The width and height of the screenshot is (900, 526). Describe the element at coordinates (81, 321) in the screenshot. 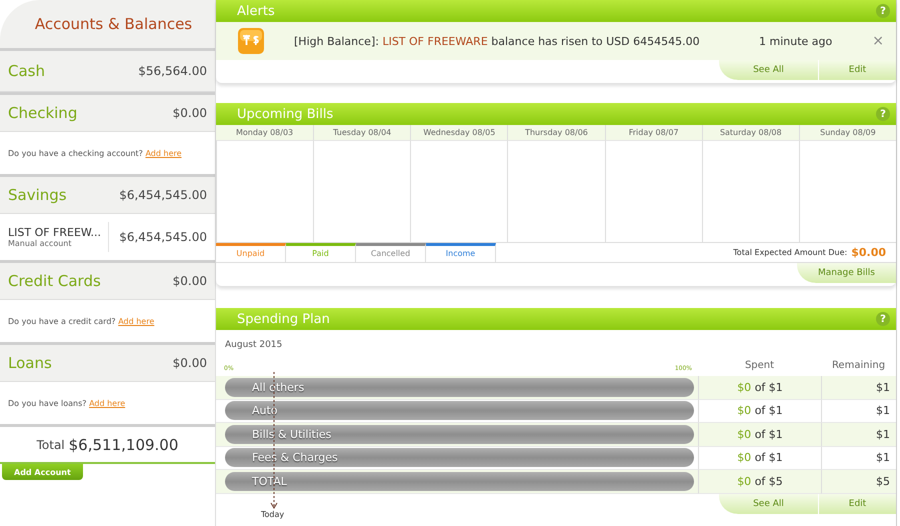

I see `add-account-prompt: Do you have a credit card? Add here` at that location.